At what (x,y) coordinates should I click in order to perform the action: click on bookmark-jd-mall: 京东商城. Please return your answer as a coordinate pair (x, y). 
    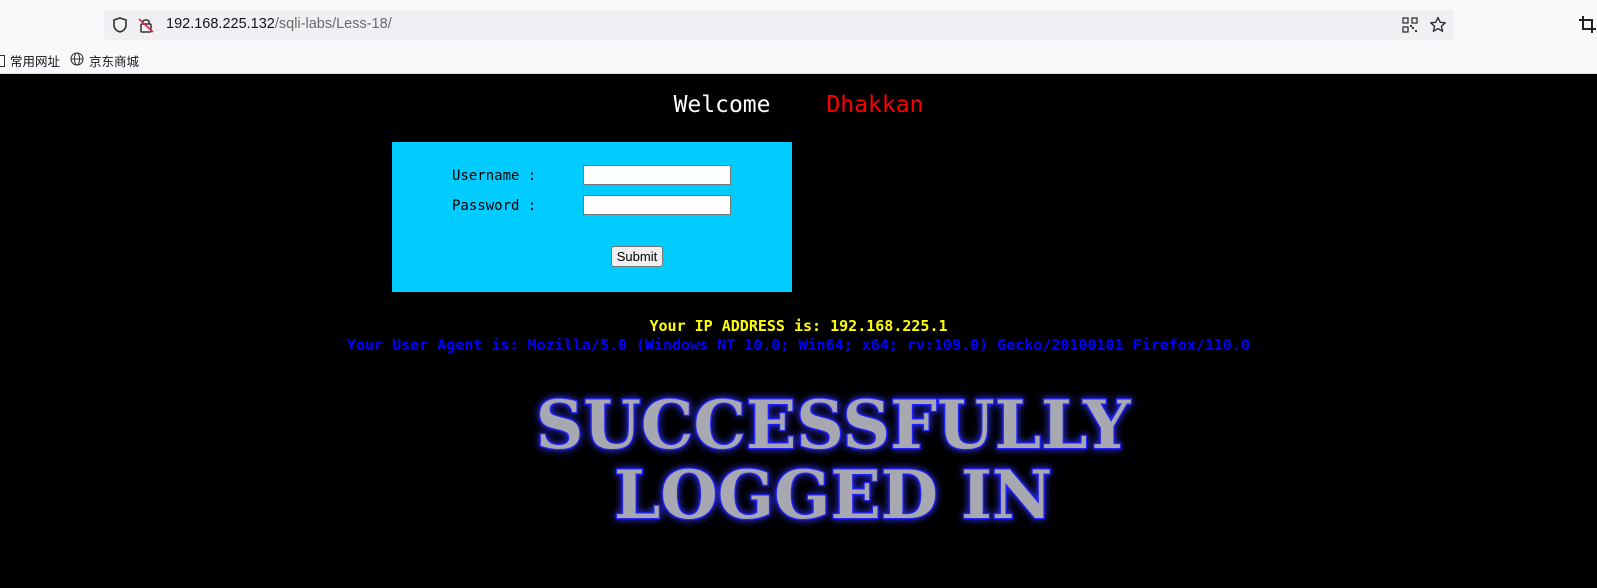
    Looking at the image, I should click on (104, 60).